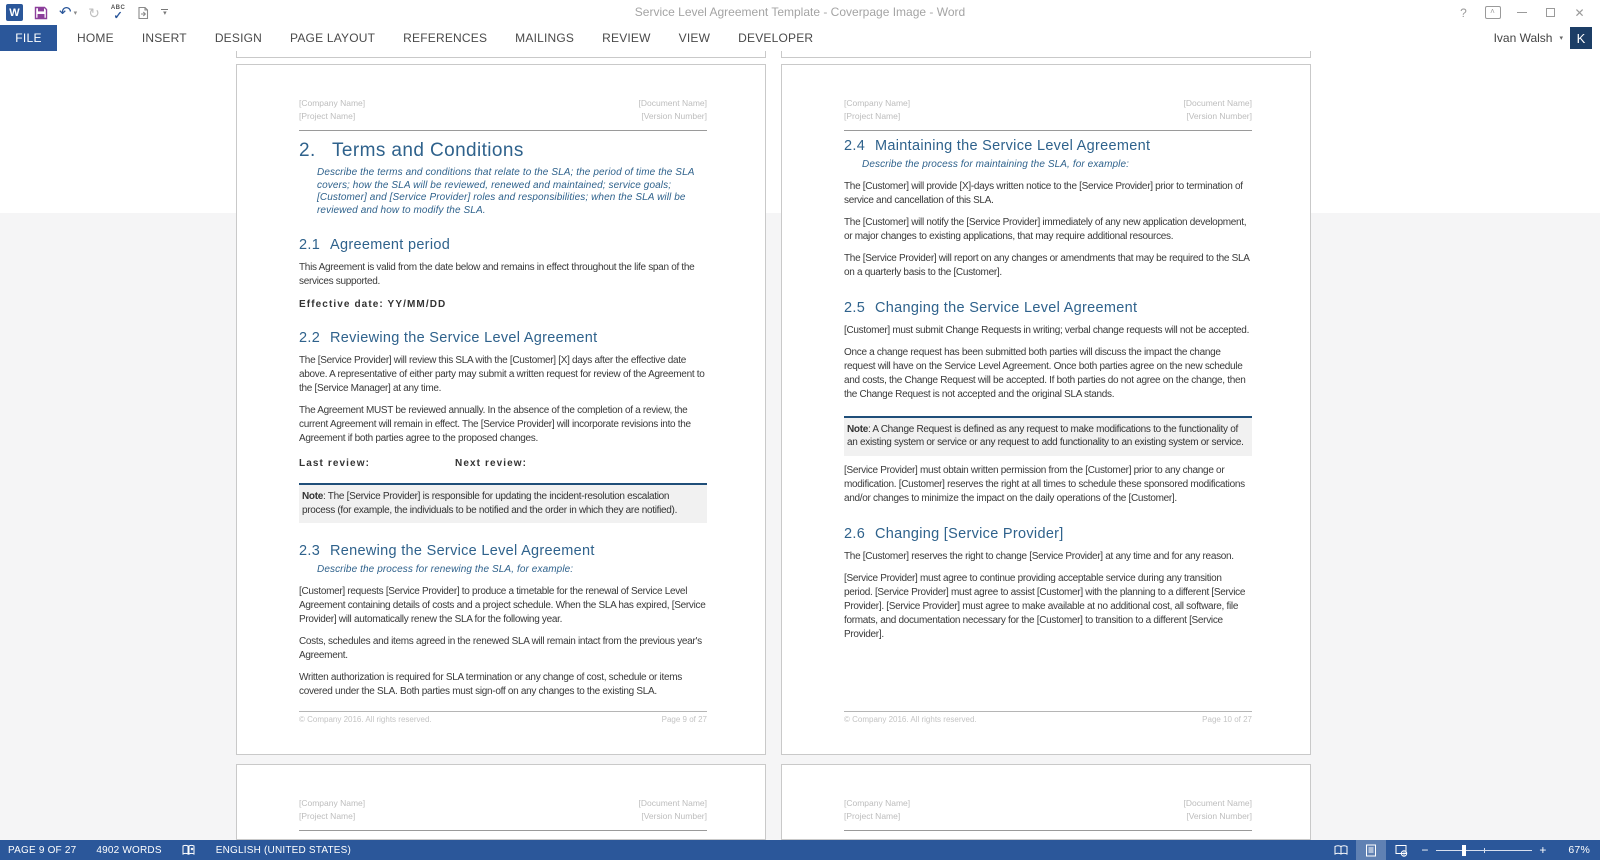 This screenshot has width=1600, height=860. I want to click on ribbon-tab-page-layout: PAGE LAYOUT, so click(332, 38).